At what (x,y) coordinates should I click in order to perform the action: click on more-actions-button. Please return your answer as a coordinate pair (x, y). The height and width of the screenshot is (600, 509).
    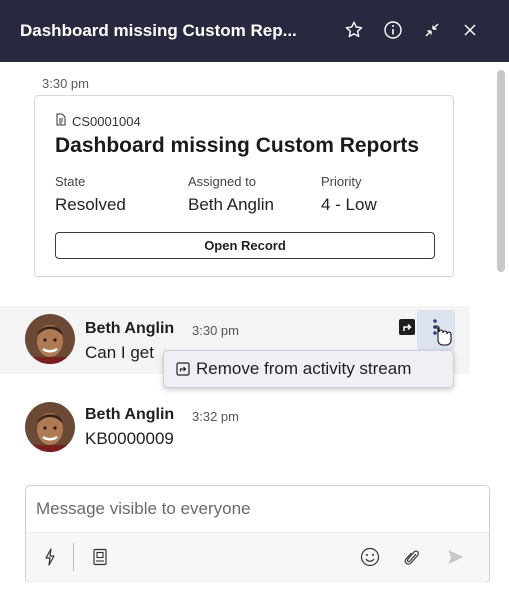
    Looking at the image, I should click on (436, 330).